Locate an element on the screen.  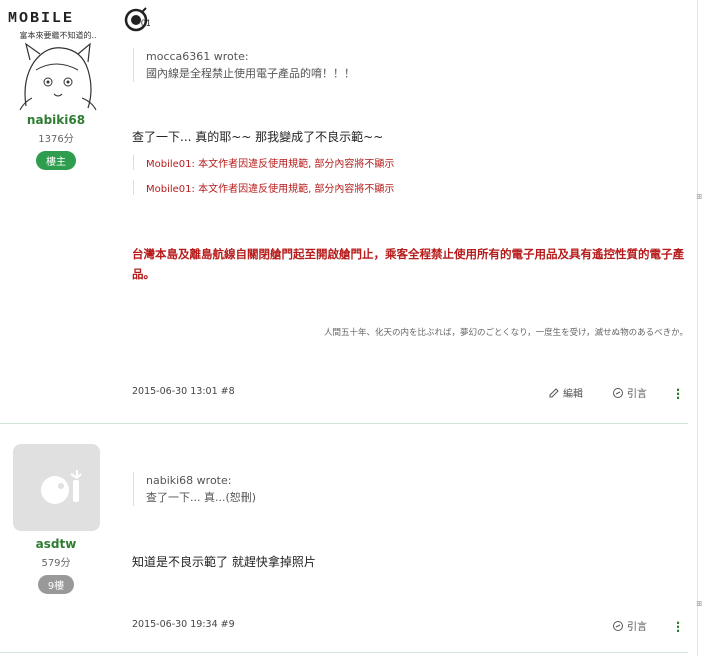
user-info: nabiki68 1376分 樓主 is located at coordinates (56, 141).